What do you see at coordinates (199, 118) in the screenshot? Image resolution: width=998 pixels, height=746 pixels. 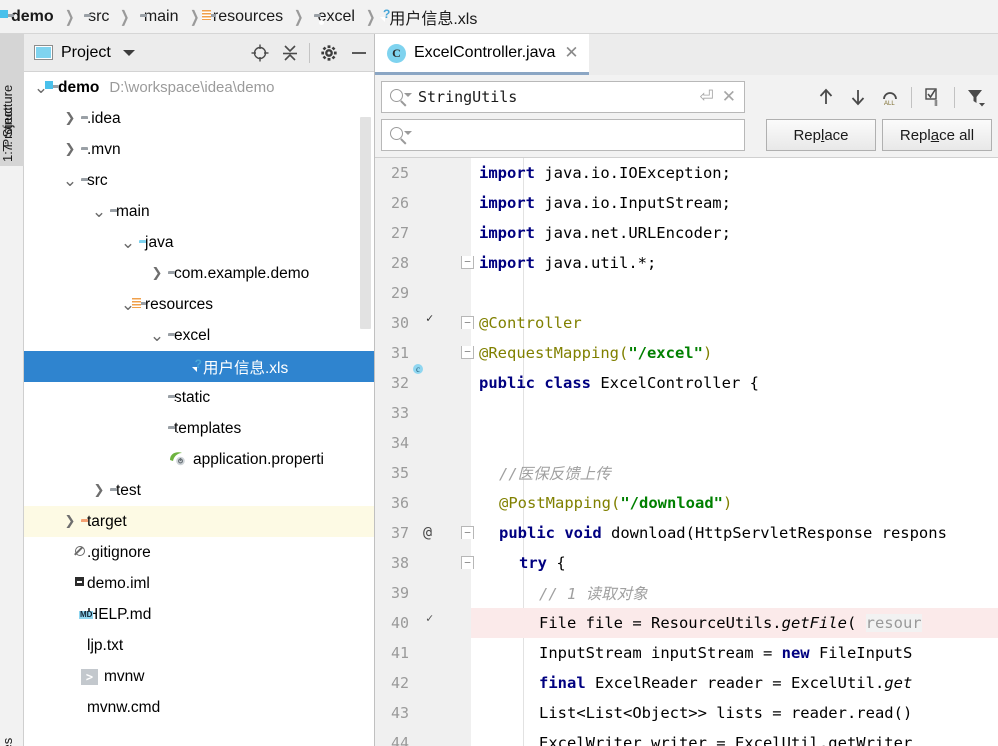 I see `tree-item-.idea: ❯ .idea` at bounding box center [199, 118].